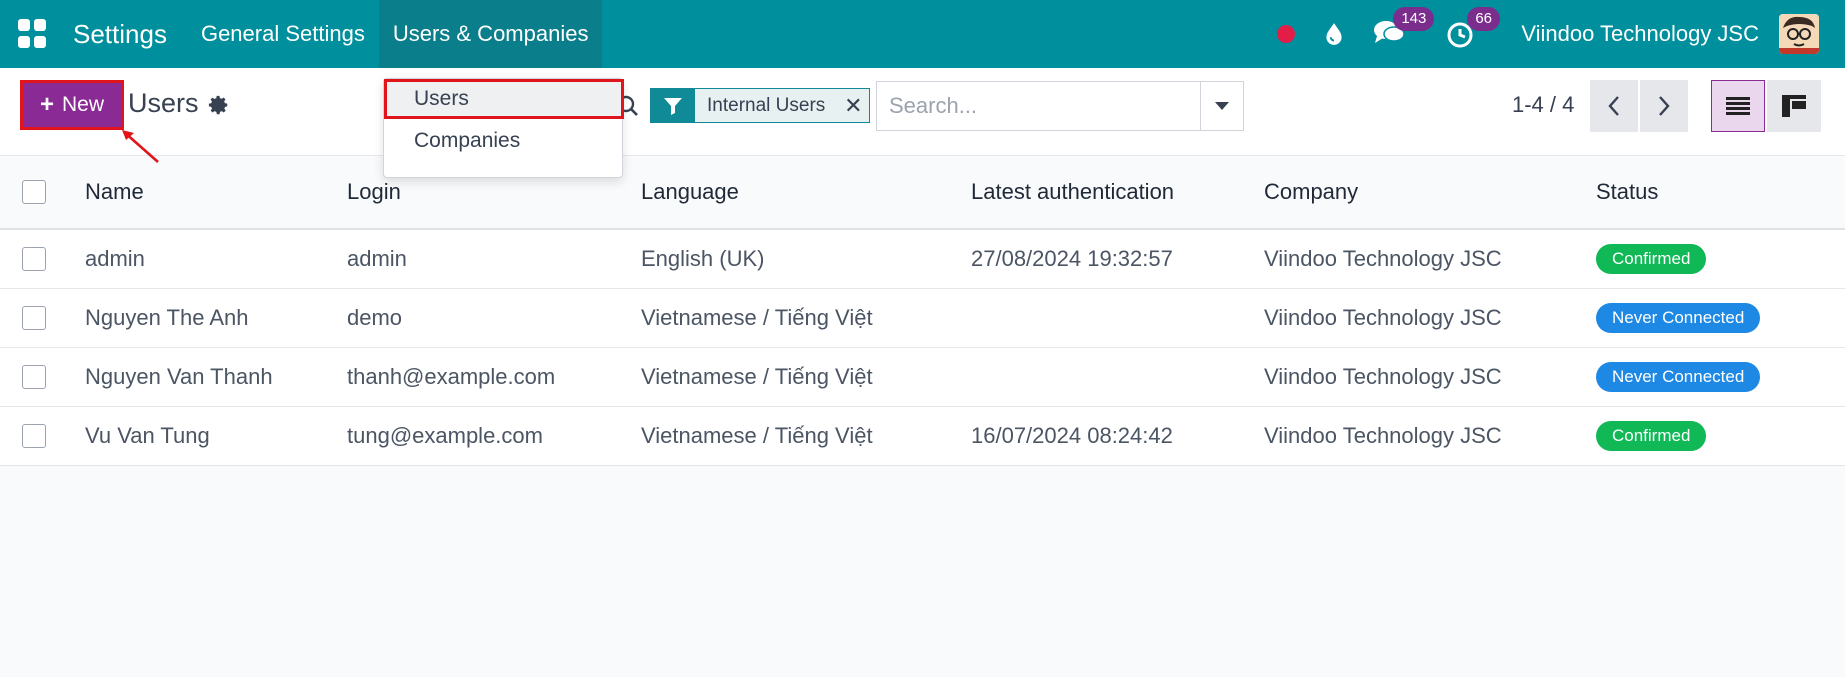 The height and width of the screenshot is (677, 1845). Describe the element at coordinates (147, 435) in the screenshot. I see `cell-name: Vu Van Tung` at that location.